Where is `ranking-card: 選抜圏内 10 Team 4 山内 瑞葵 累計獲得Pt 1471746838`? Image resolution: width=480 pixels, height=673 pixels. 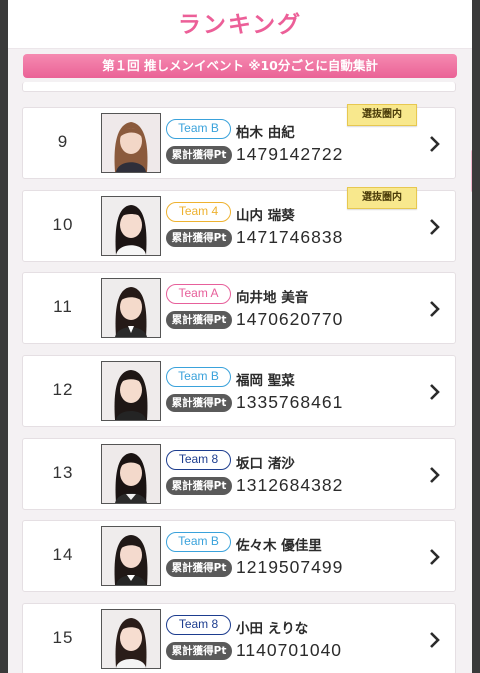
ranking-card: 選抜圏内 10 Team 4 山内 瑞葵 累計獲得Pt 1471746838 is located at coordinates (239, 224).